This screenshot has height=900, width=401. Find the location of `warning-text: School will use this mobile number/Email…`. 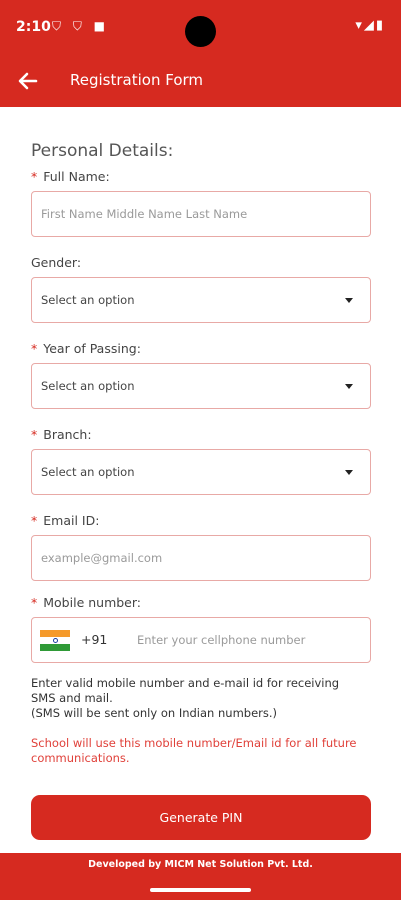

warning-text: School will use this mobile number/Email… is located at coordinates (194, 750).